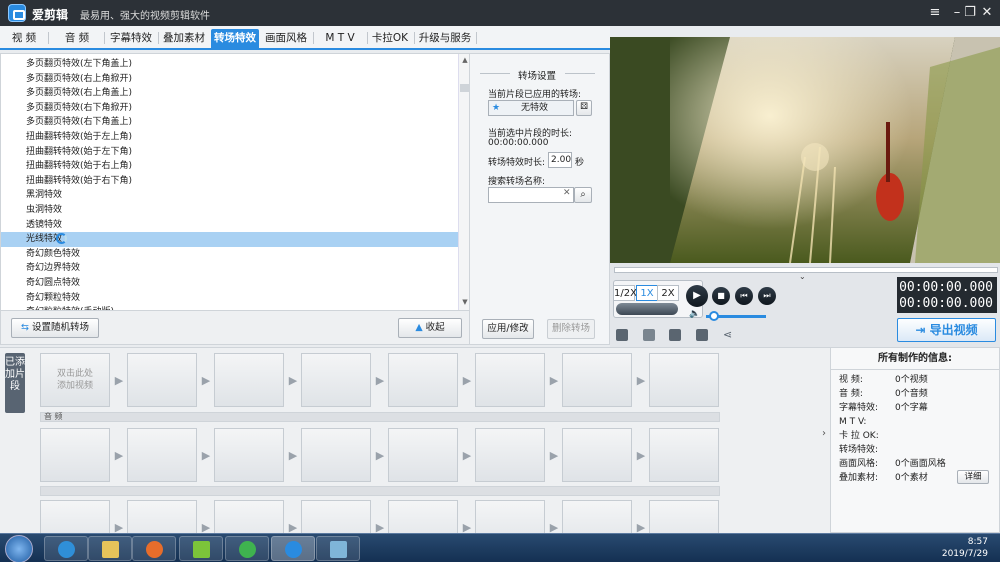 The height and width of the screenshot is (562, 1000). I want to click on transition-item: 扭曲翻转特效(始于左上角), so click(229, 137).